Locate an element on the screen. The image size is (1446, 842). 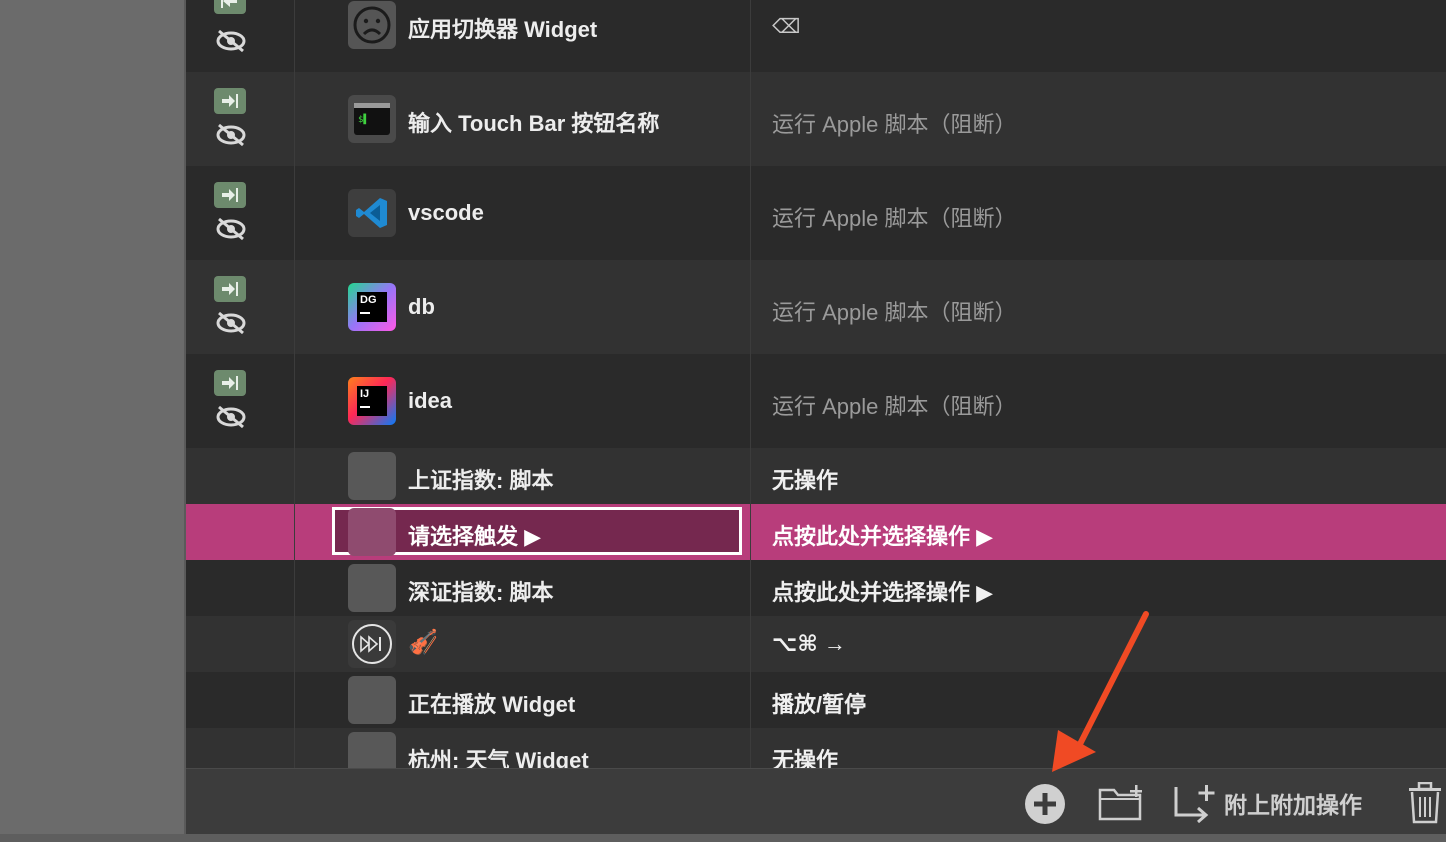
table-row: 上证指数: 脚本 无操作 is located at coordinates (816, 476).